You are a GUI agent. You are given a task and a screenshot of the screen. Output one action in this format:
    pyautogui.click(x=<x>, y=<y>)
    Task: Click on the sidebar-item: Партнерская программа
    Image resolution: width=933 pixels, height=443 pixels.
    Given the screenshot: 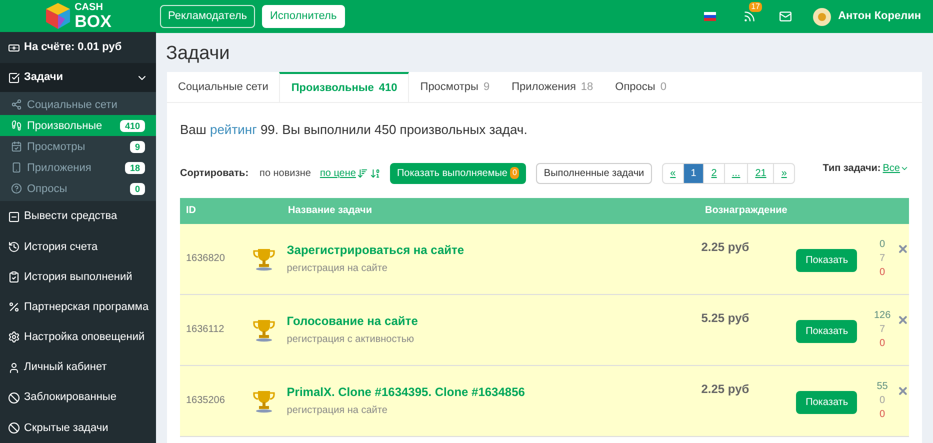 What is the action you would take?
    pyautogui.click(x=78, y=307)
    